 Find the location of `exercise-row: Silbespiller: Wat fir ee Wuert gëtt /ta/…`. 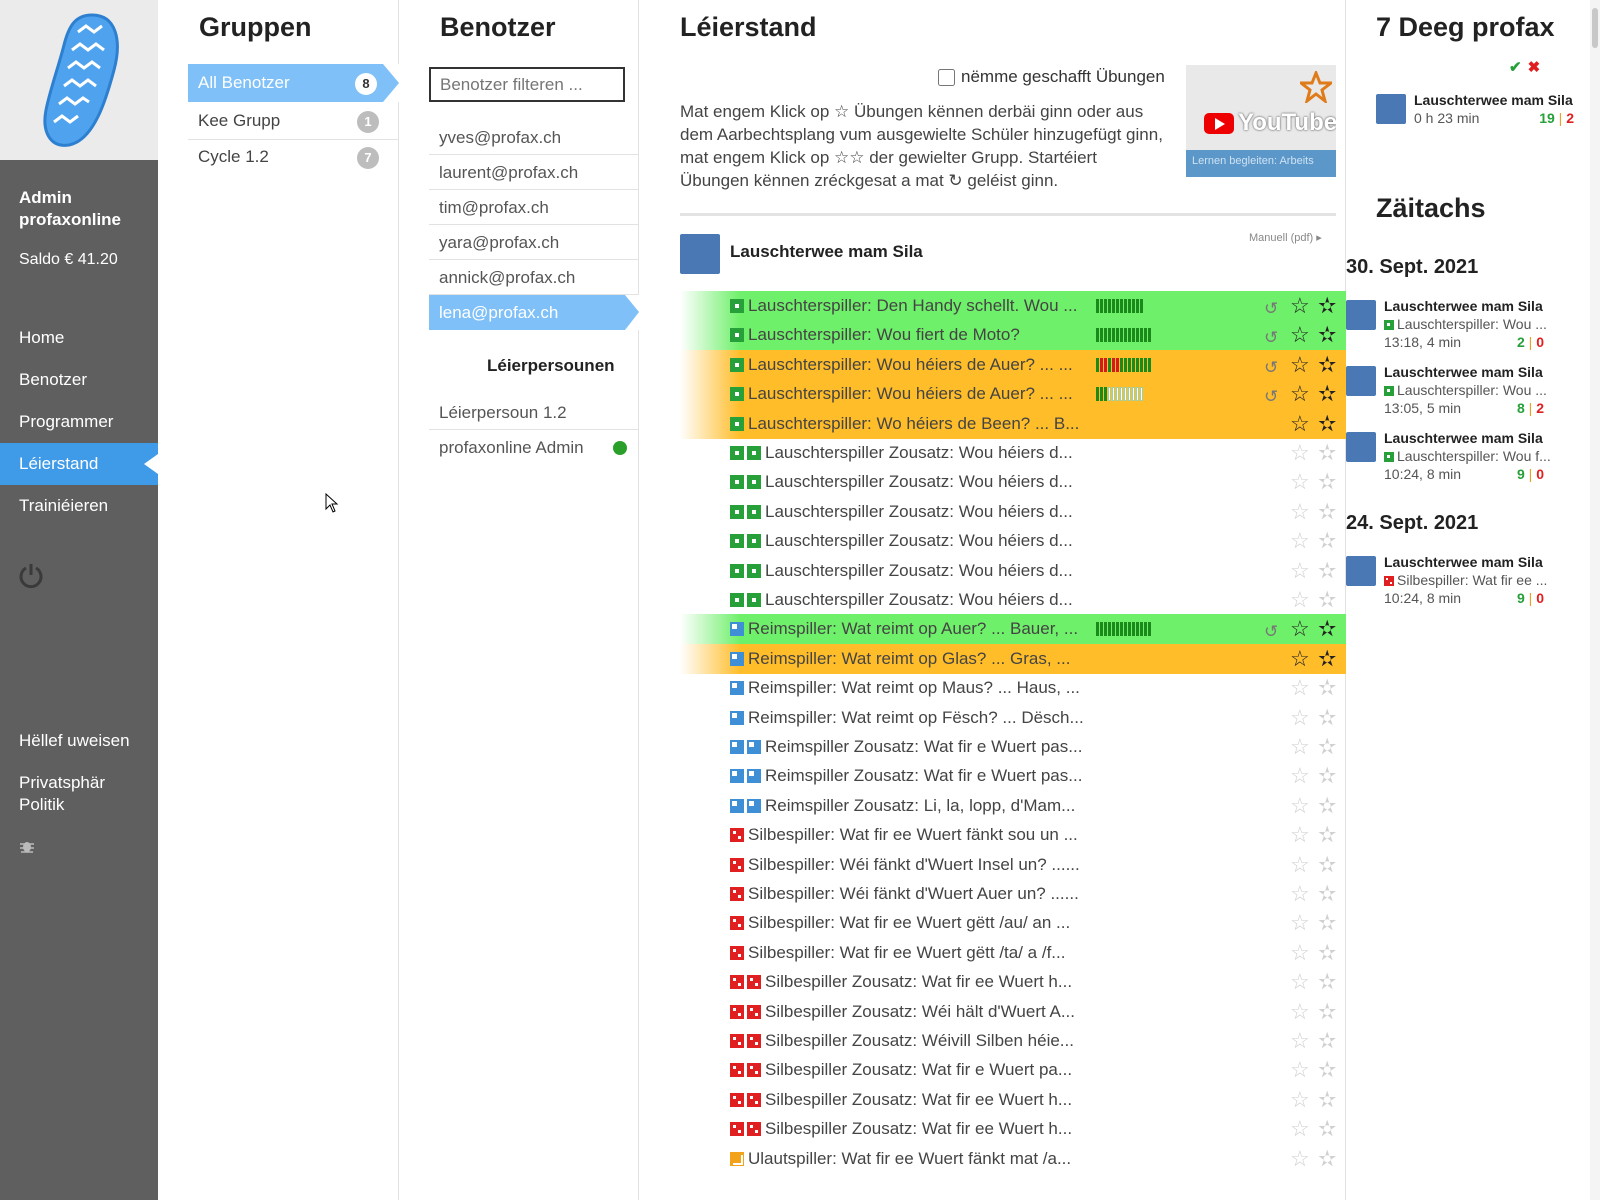

exercise-row: Silbespiller: Wat fir ee Wuert gëtt /ta/… is located at coordinates (1013, 953).